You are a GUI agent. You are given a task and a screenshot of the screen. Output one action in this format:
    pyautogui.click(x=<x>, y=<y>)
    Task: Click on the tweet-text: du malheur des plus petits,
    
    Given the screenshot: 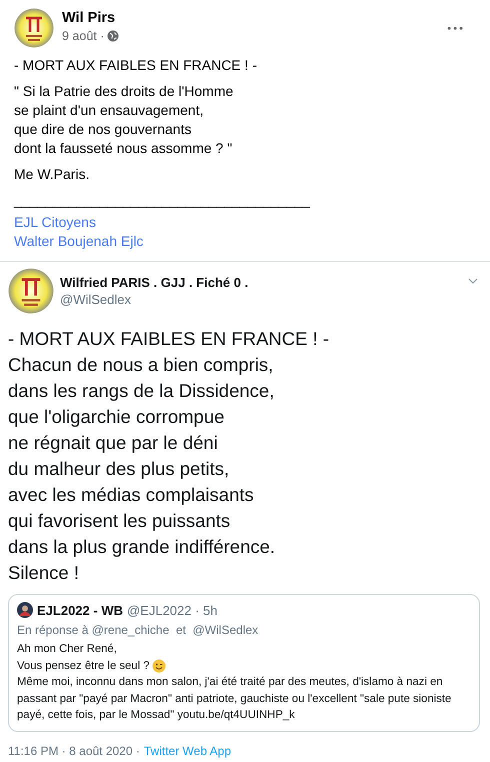 What is the action you would take?
    pyautogui.click(x=119, y=469)
    